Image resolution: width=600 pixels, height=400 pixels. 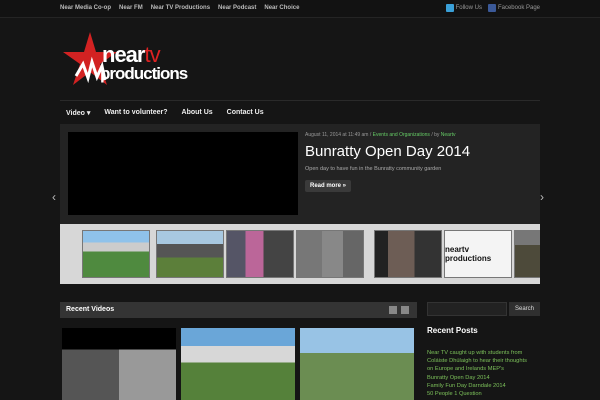 I want to click on recent-post-link: 50 People 1 Question, so click(x=483, y=394).